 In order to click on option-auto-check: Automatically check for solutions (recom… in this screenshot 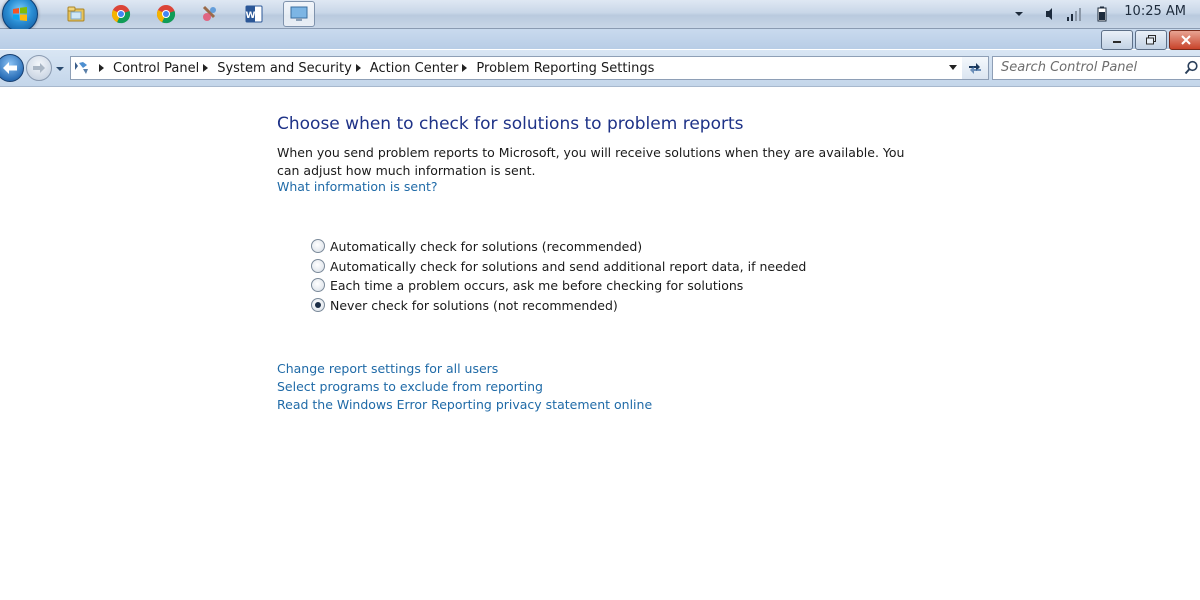, I will do `click(476, 246)`.